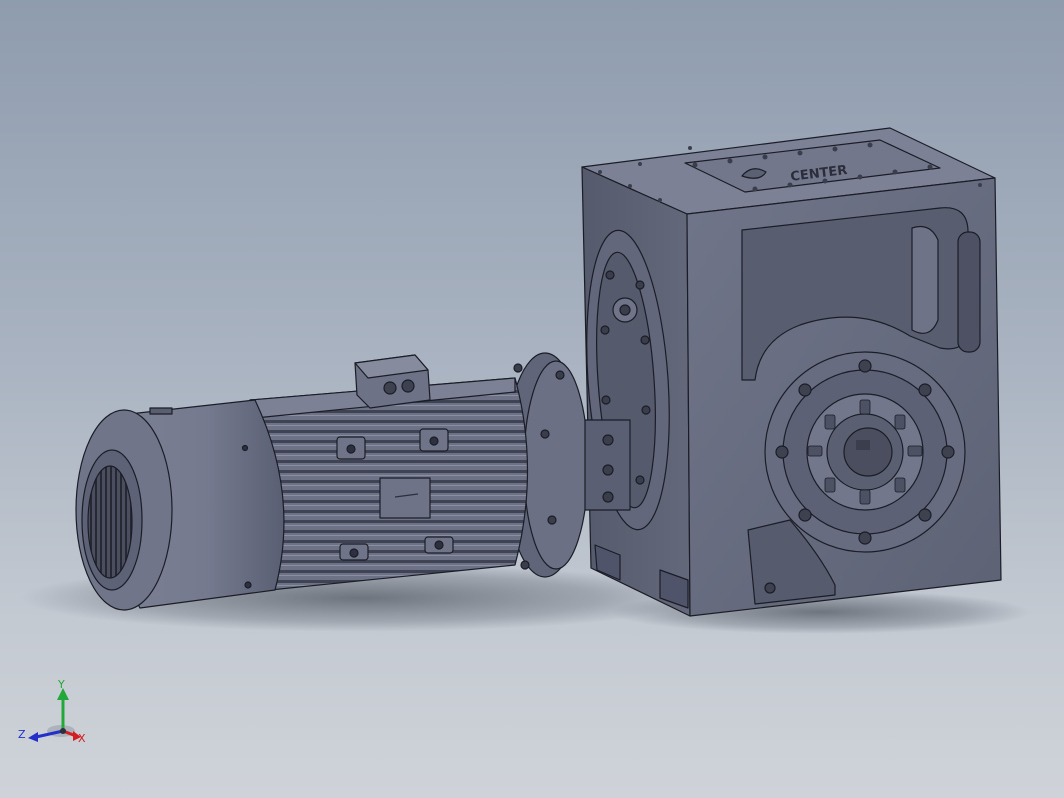  What do you see at coordinates (969, 292) in the screenshot?
I see `gearbox-side-slot` at bounding box center [969, 292].